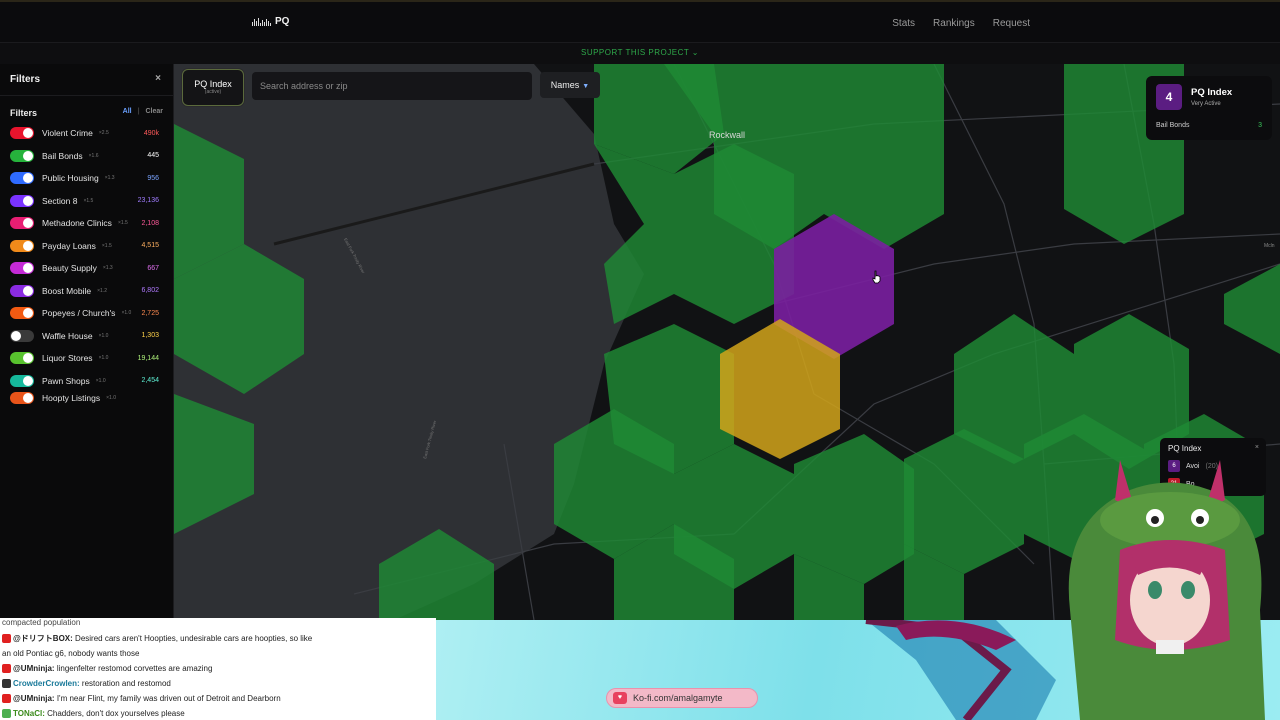 The height and width of the screenshot is (720, 1280). Describe the element at coordinates (126, 683) in the screenshot. I see `chat-text: restoration and restomod` at that location.